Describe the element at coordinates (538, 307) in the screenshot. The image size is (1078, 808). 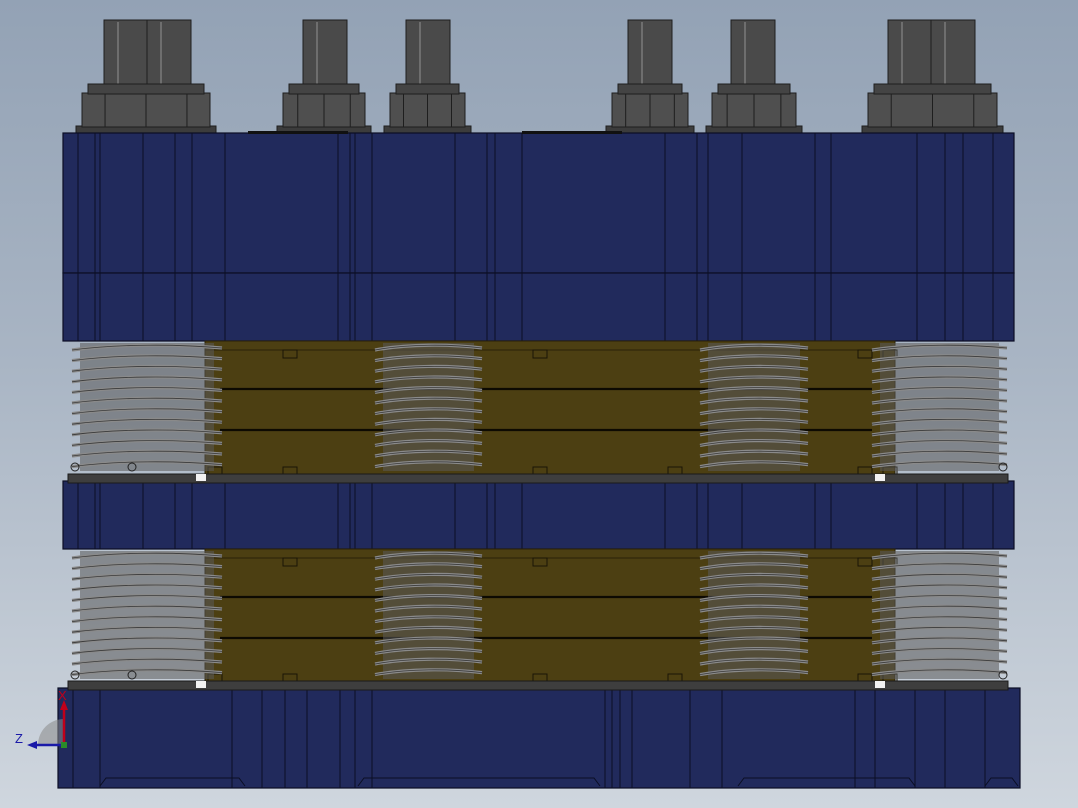
I see `punch-holder-plate` at that location.